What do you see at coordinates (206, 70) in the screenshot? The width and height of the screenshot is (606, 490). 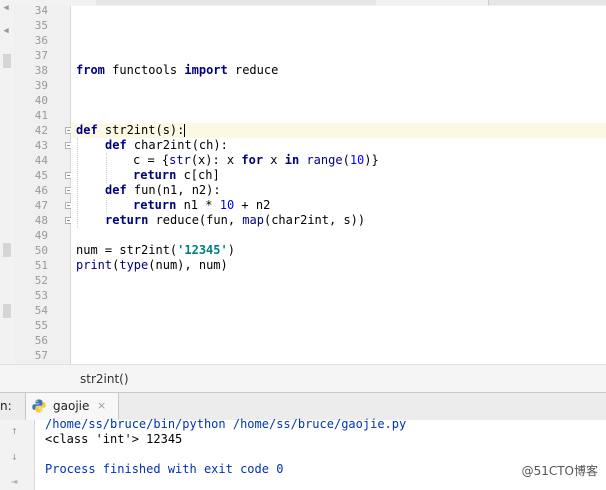 I see `keyword: import` at bounding box center [206, 70].